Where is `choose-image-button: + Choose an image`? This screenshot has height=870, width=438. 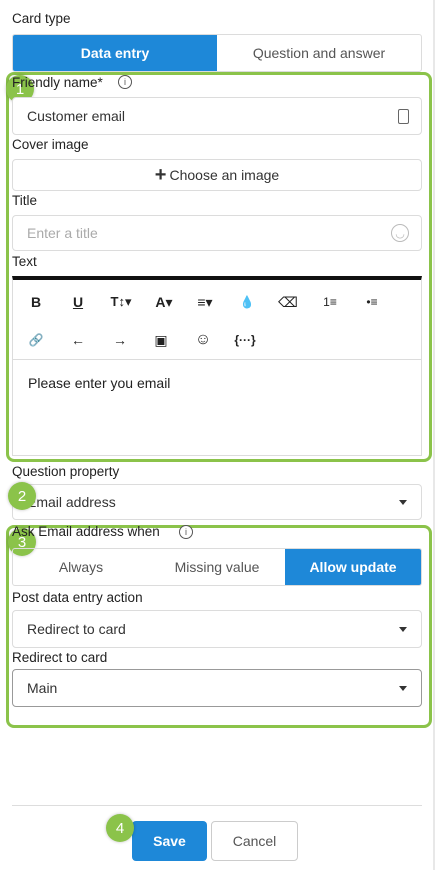
choose-image-button: + Choose an image is located at coordinates (217, 175).